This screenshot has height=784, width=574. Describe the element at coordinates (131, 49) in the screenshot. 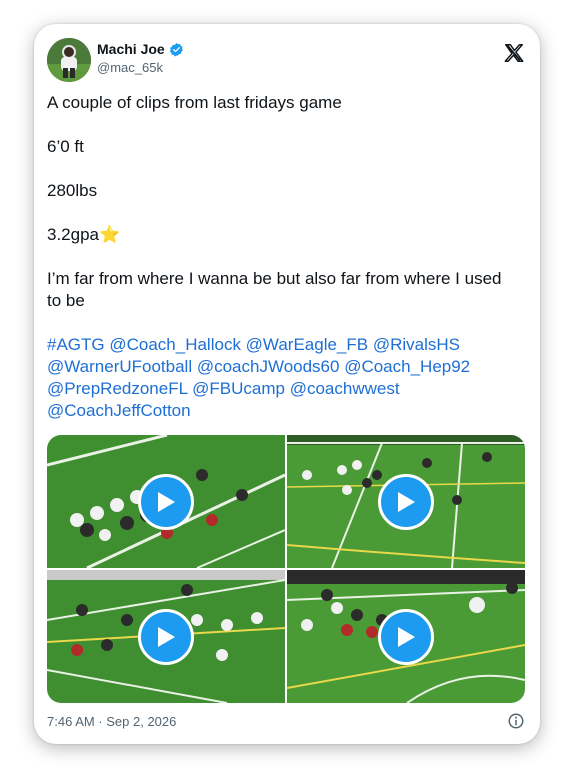

I see `author-name: Machi Joe` at that location.